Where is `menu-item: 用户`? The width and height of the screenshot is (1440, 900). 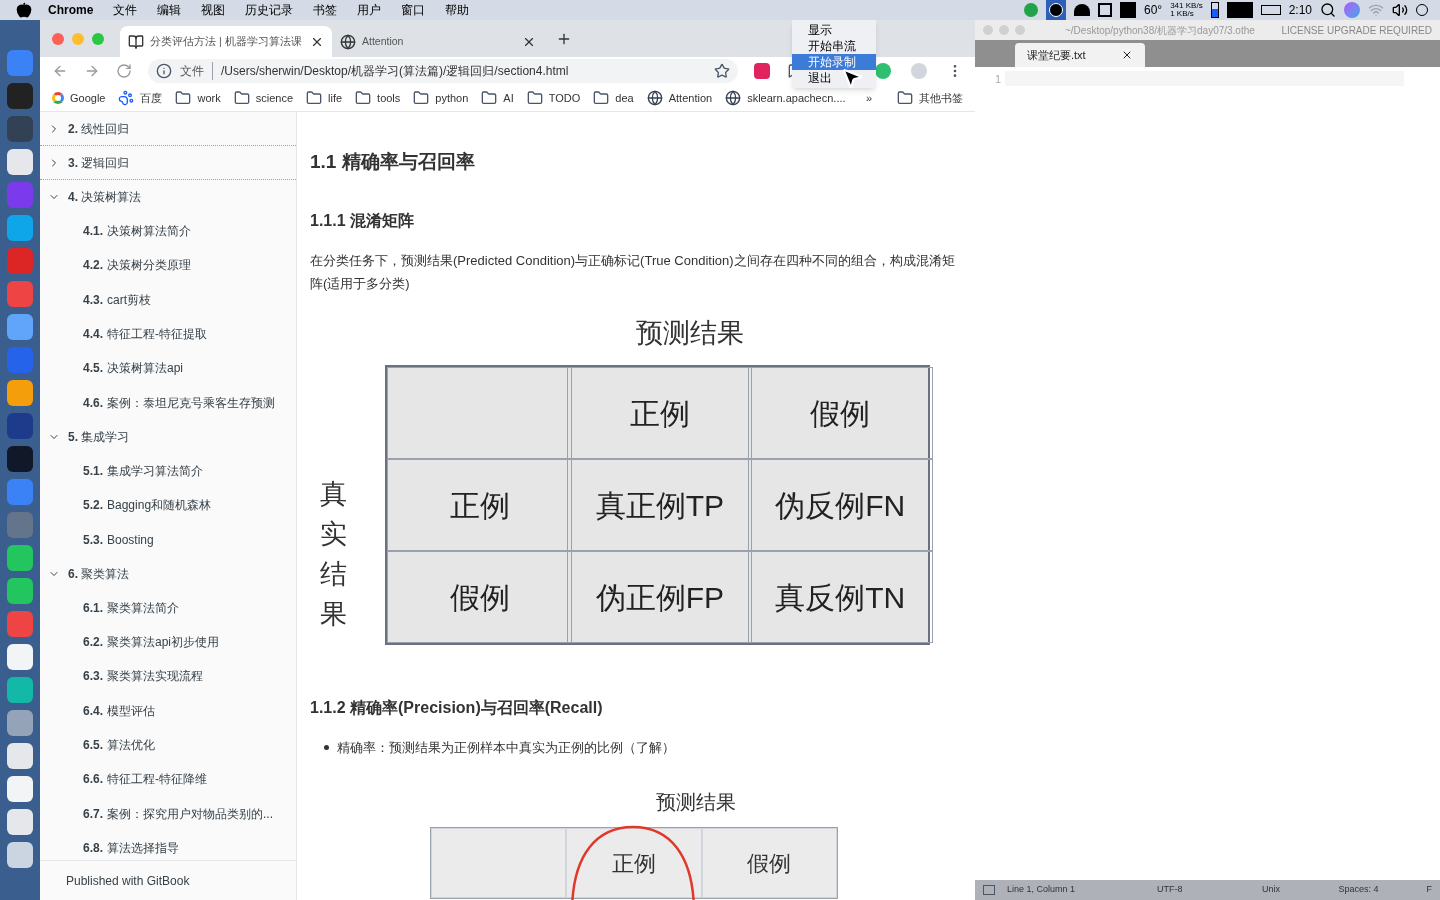 menu-item: 用户 is located at coordinates (369, 10).